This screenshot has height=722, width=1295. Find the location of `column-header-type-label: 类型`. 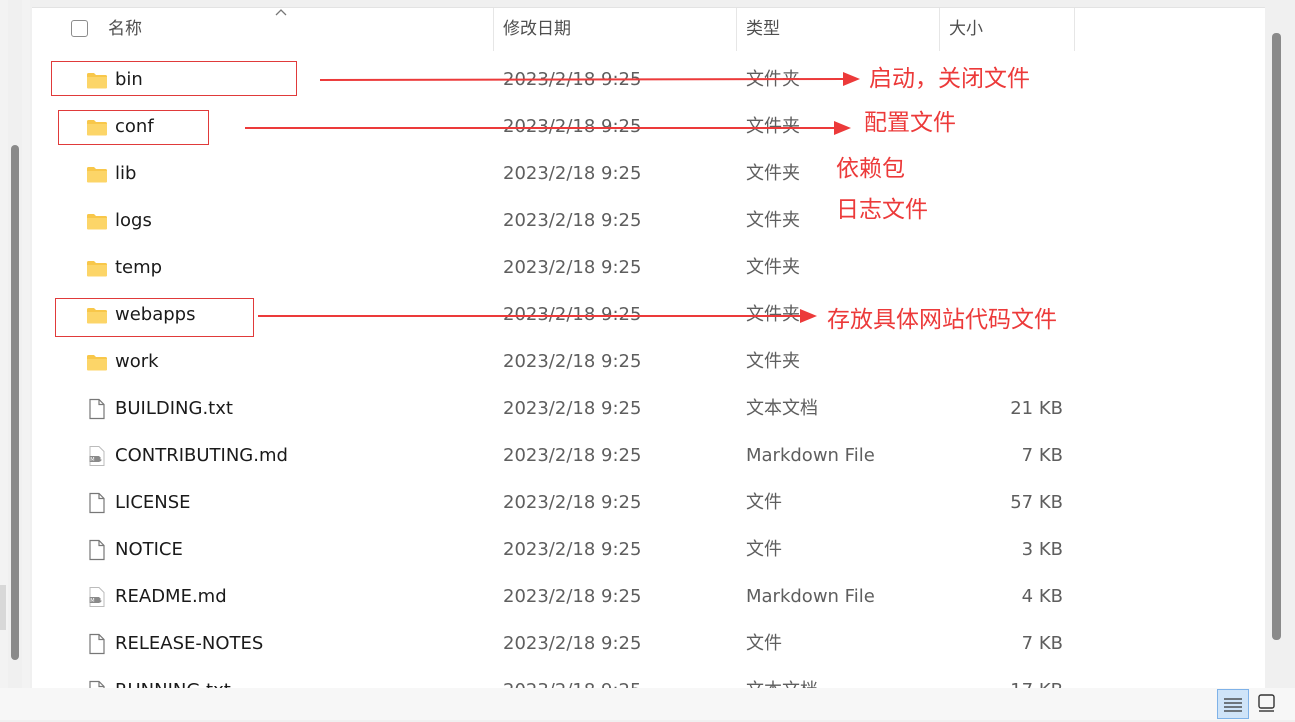

column-header-type-label: 类型 is located at coordinates (763, 29).